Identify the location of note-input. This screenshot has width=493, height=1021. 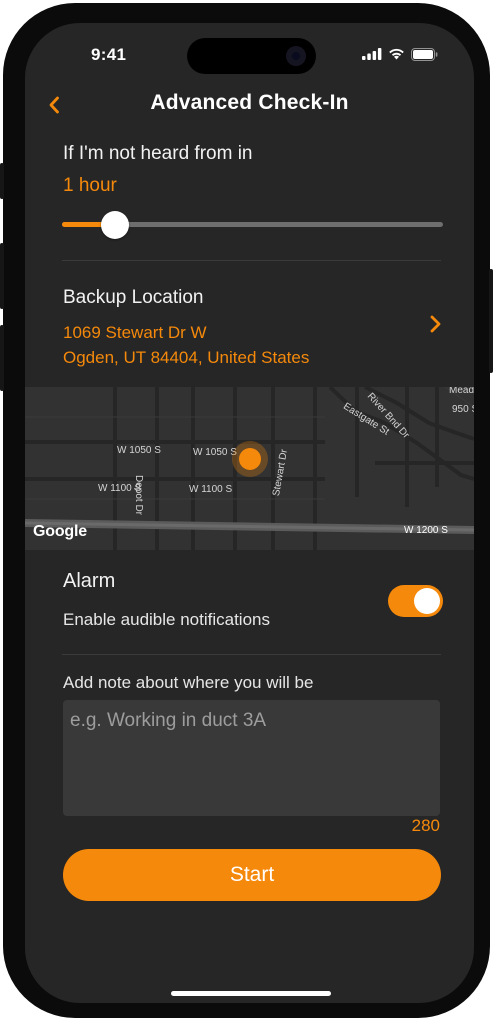
(251, 758).